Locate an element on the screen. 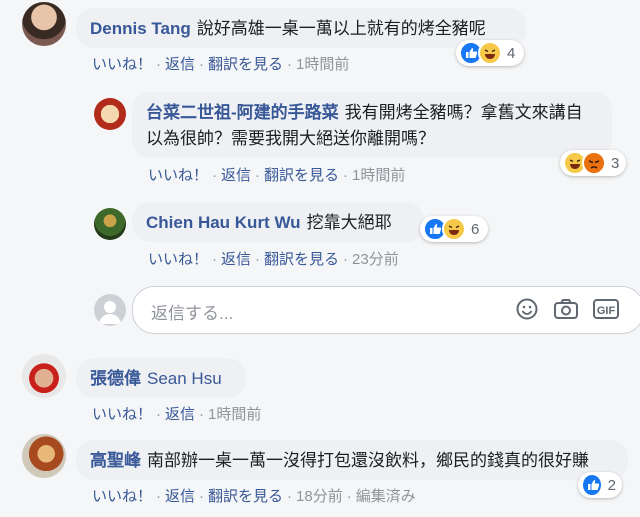 This screenshot has height=517, width=640. reaction-count: 4 is located at coordinates (511, 53).